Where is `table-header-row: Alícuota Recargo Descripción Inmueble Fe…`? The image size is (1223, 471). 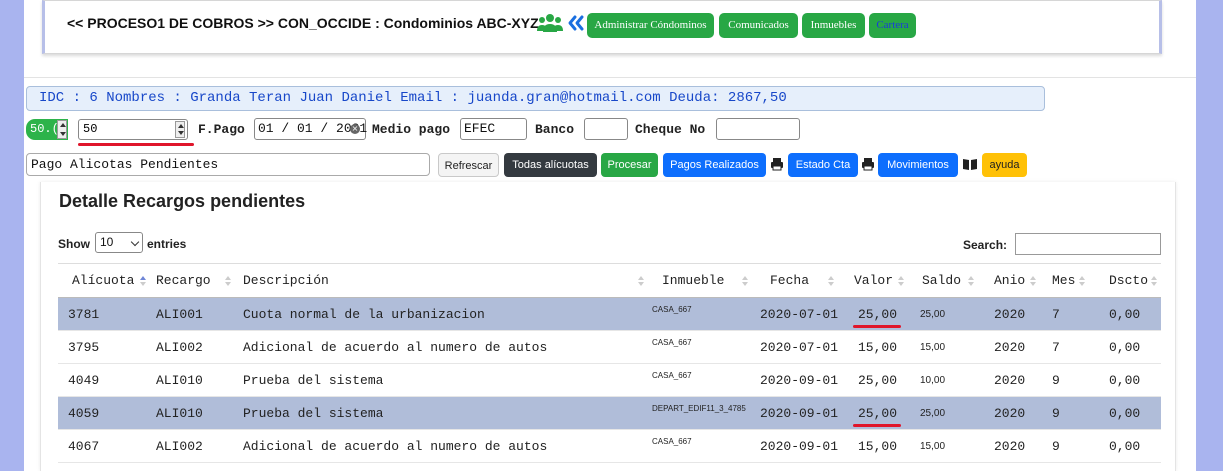
table-header-row: Alícuota Recargo Descripción Inmueble Fe… is located at coordinates (609, 280).